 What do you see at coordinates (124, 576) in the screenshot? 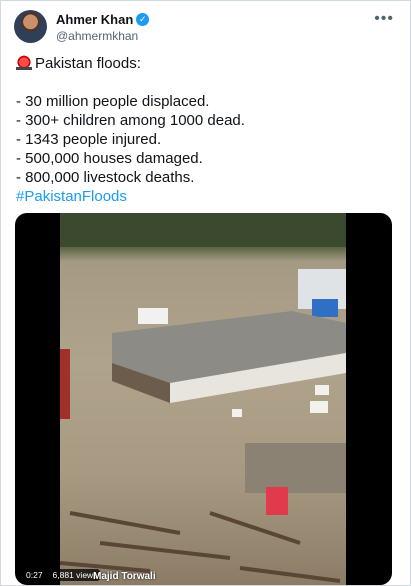
I see `video-watermark: Majid Torwali` at bounding box center [124, 576].